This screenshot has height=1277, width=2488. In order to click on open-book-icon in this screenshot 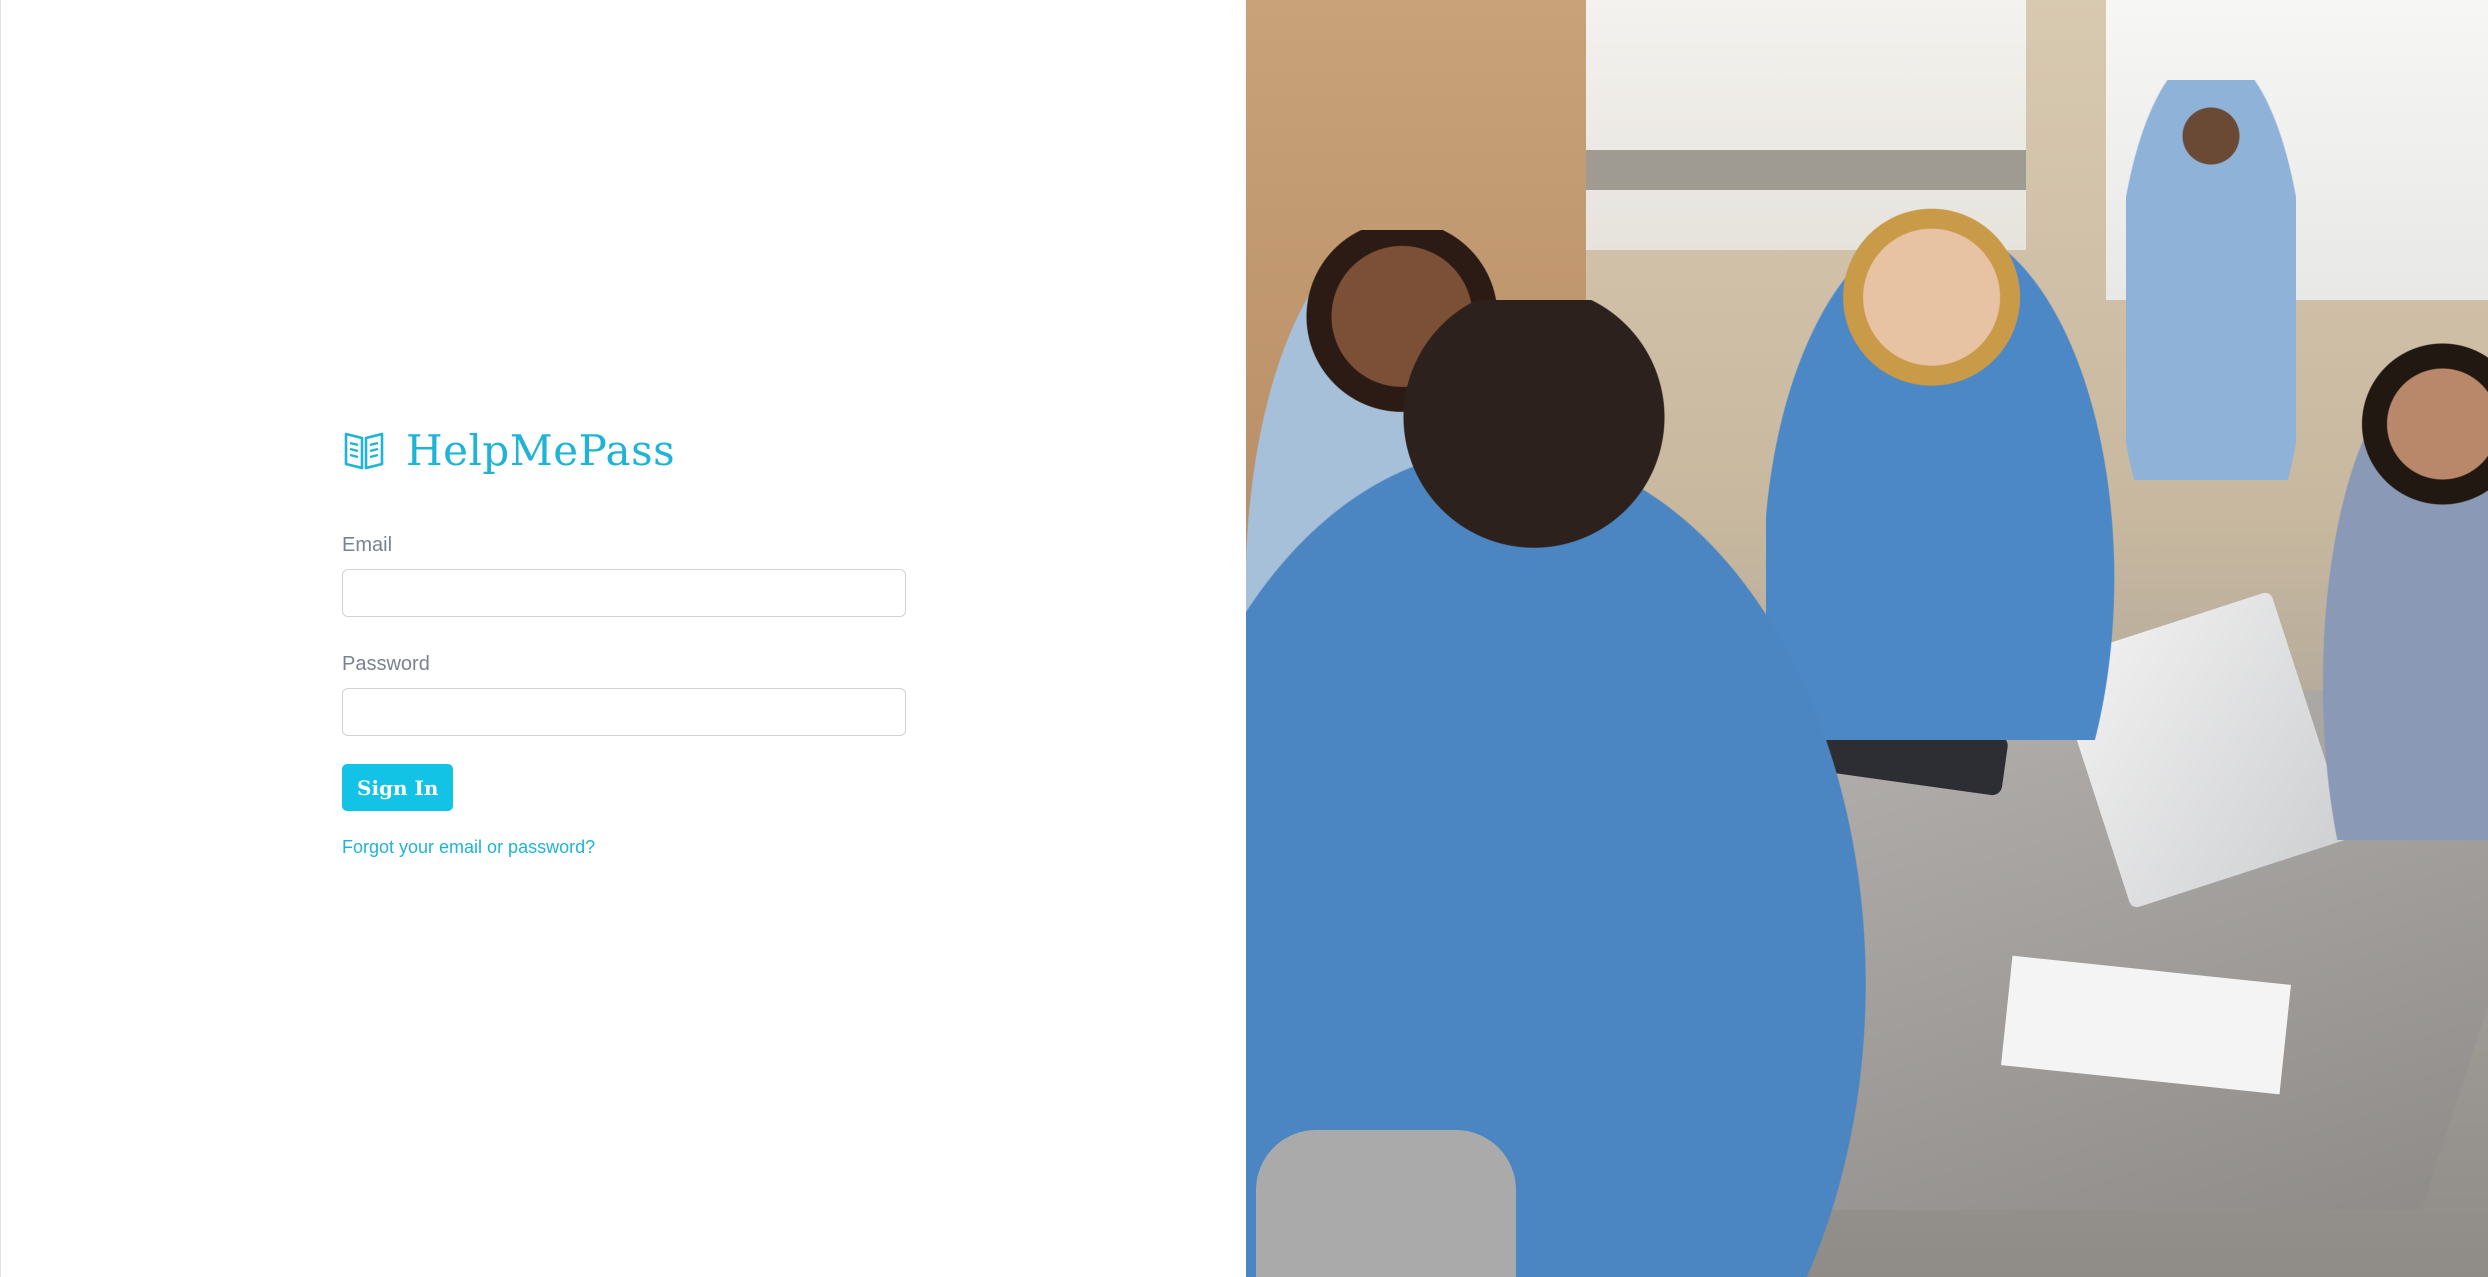, I will do `click(364, 450)`.